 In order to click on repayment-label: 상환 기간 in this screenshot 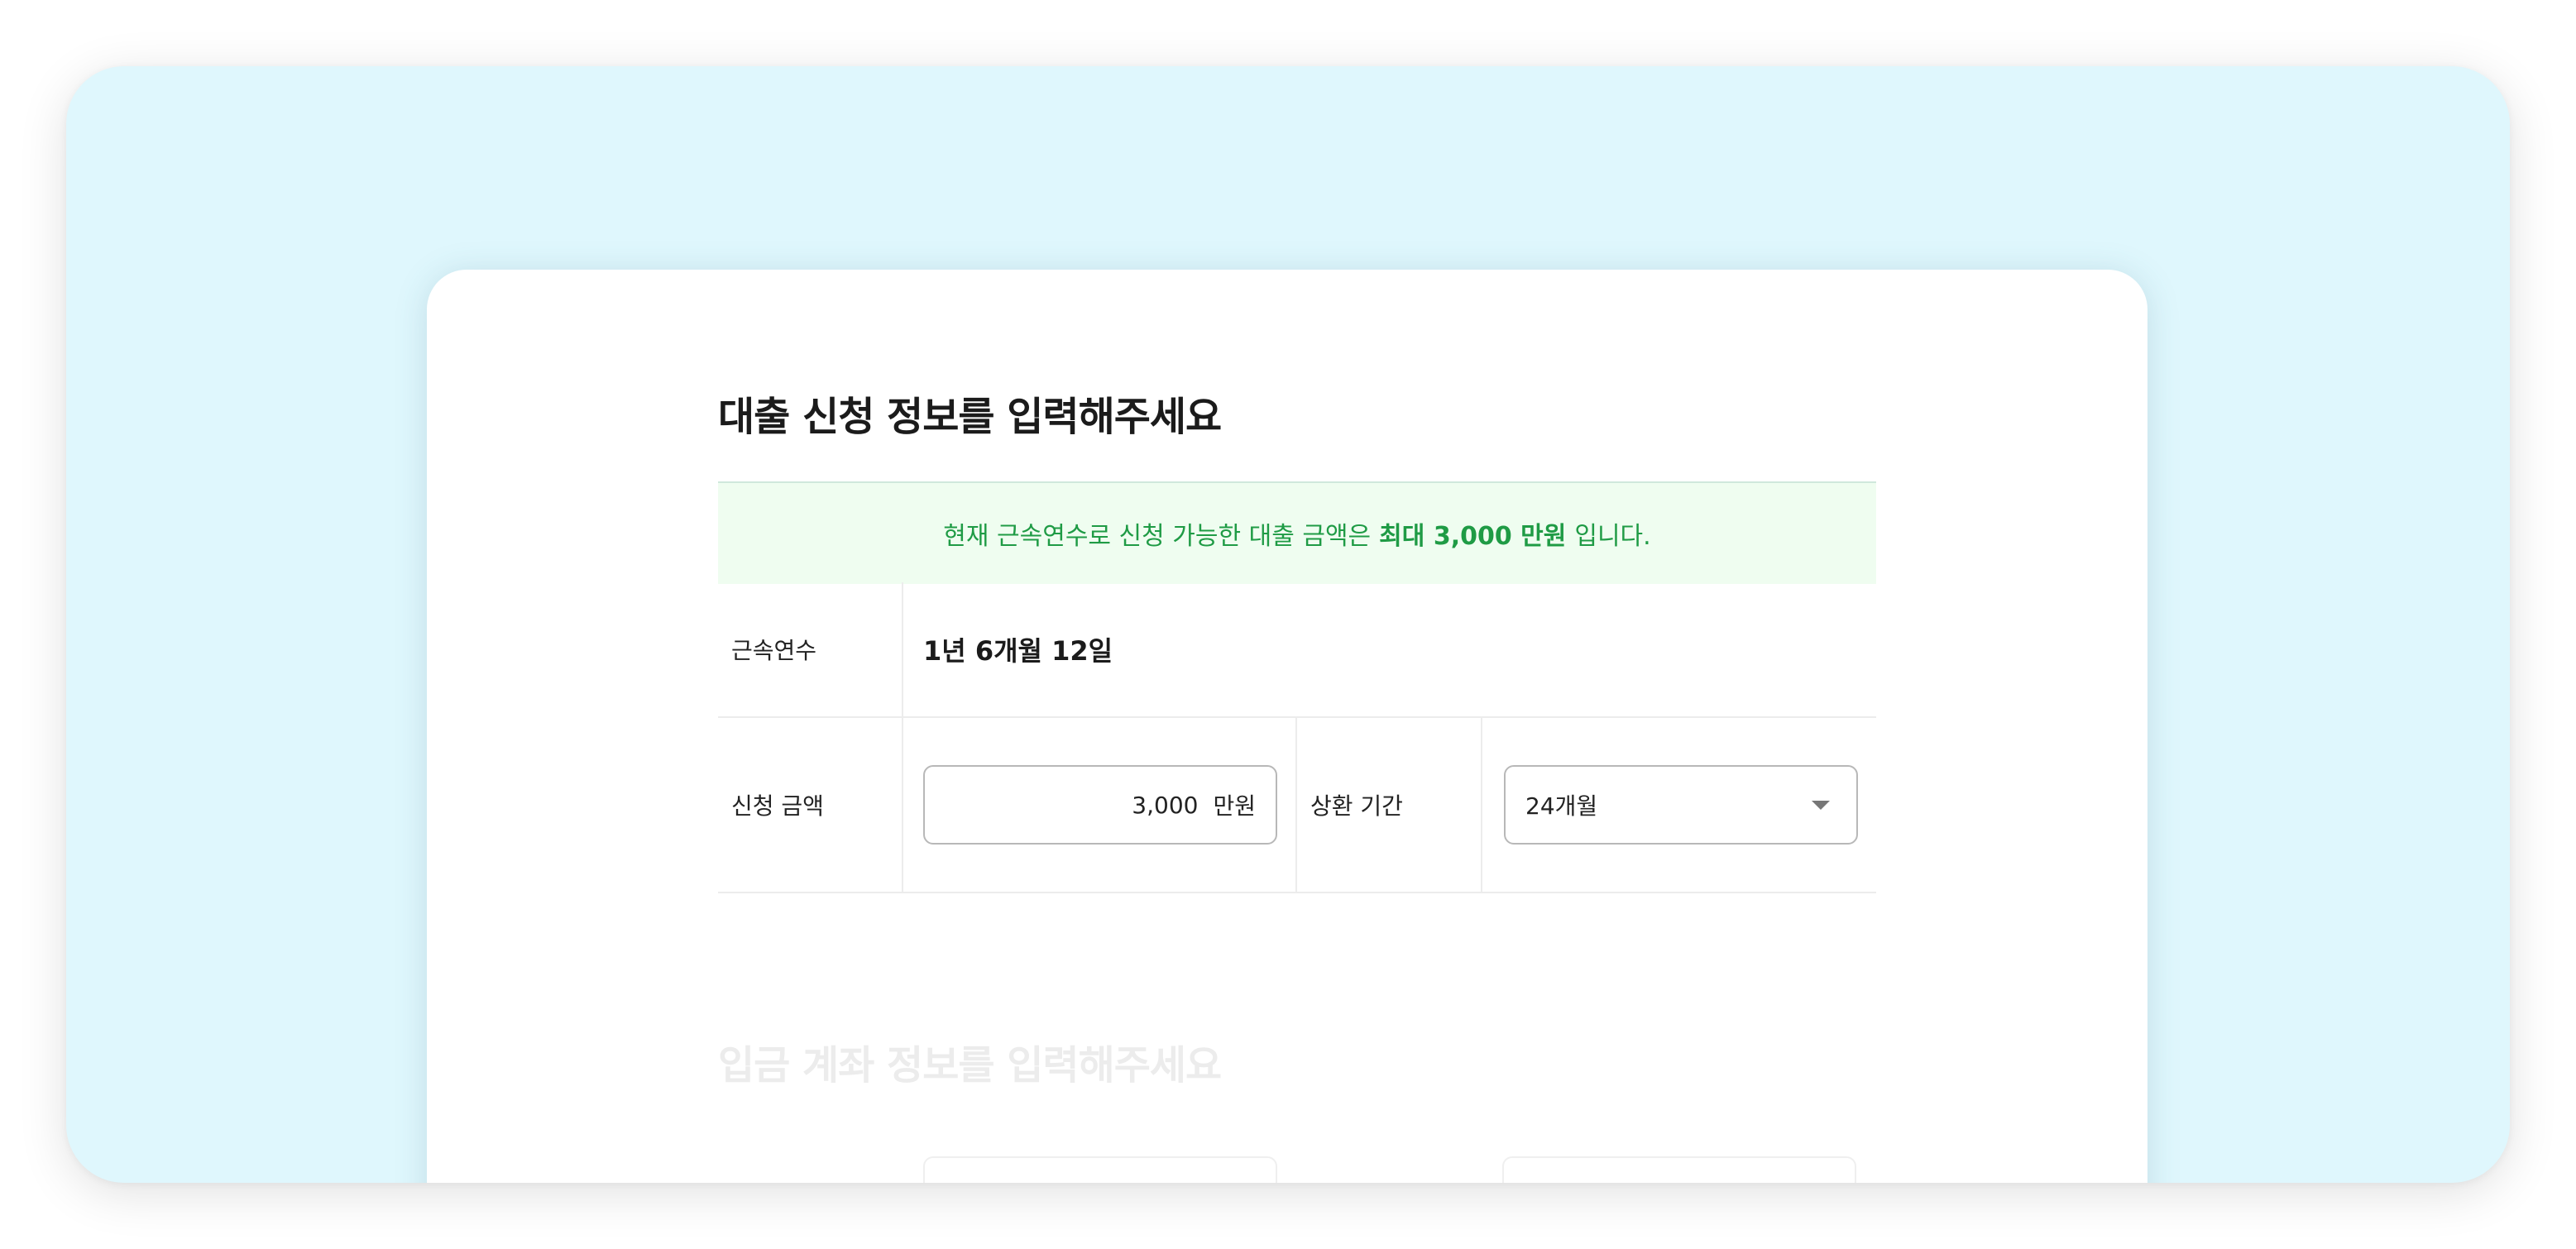, I will do `click(1390, 805)`.